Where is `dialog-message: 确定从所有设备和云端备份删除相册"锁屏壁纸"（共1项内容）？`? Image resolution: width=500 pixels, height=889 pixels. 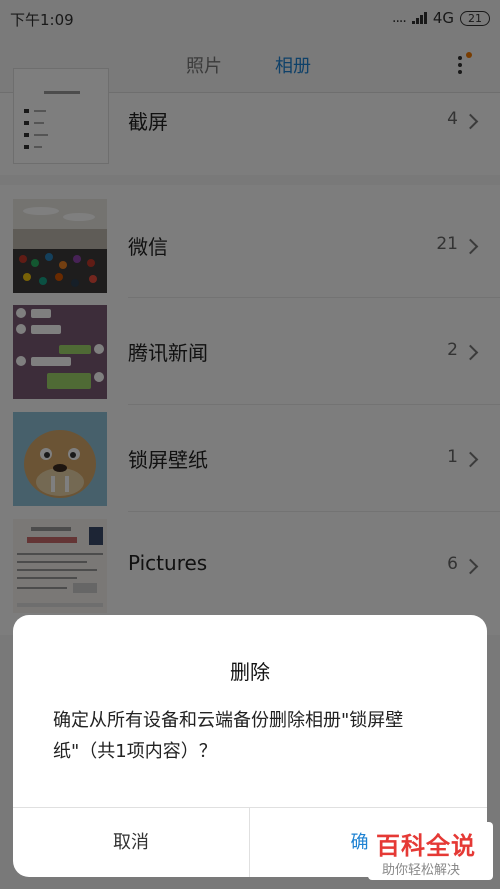 dialog-message: 确定从所有设备和云端备份删除相册"锁屏壁纸"（共1项内容）？ is located at coordinates (228, 736).